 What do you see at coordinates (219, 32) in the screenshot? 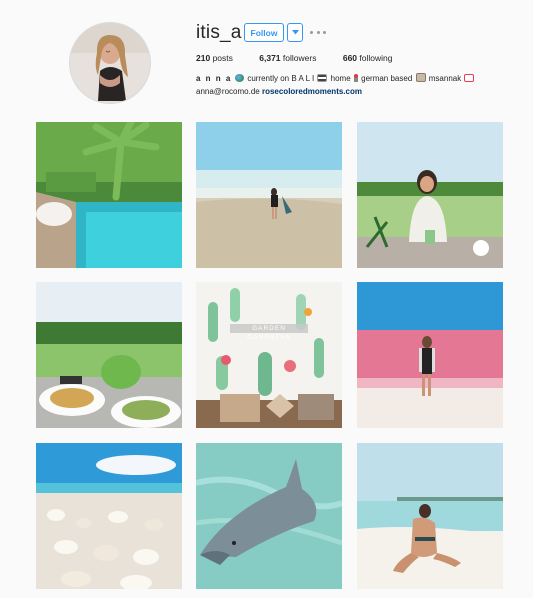
I see `profile-username: itis_a` at bounding box center [219, 32].